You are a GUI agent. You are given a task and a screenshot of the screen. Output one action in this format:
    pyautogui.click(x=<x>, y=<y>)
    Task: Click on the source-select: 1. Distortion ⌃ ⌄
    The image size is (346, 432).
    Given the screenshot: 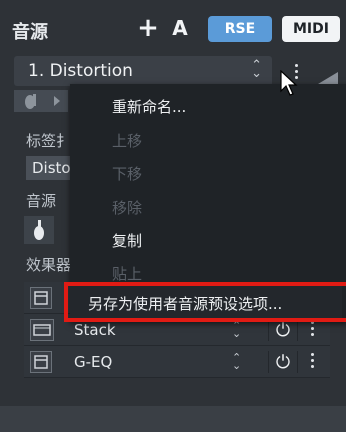 What is the action you would take?
    pyautogui.click(x=143, y=71)
    